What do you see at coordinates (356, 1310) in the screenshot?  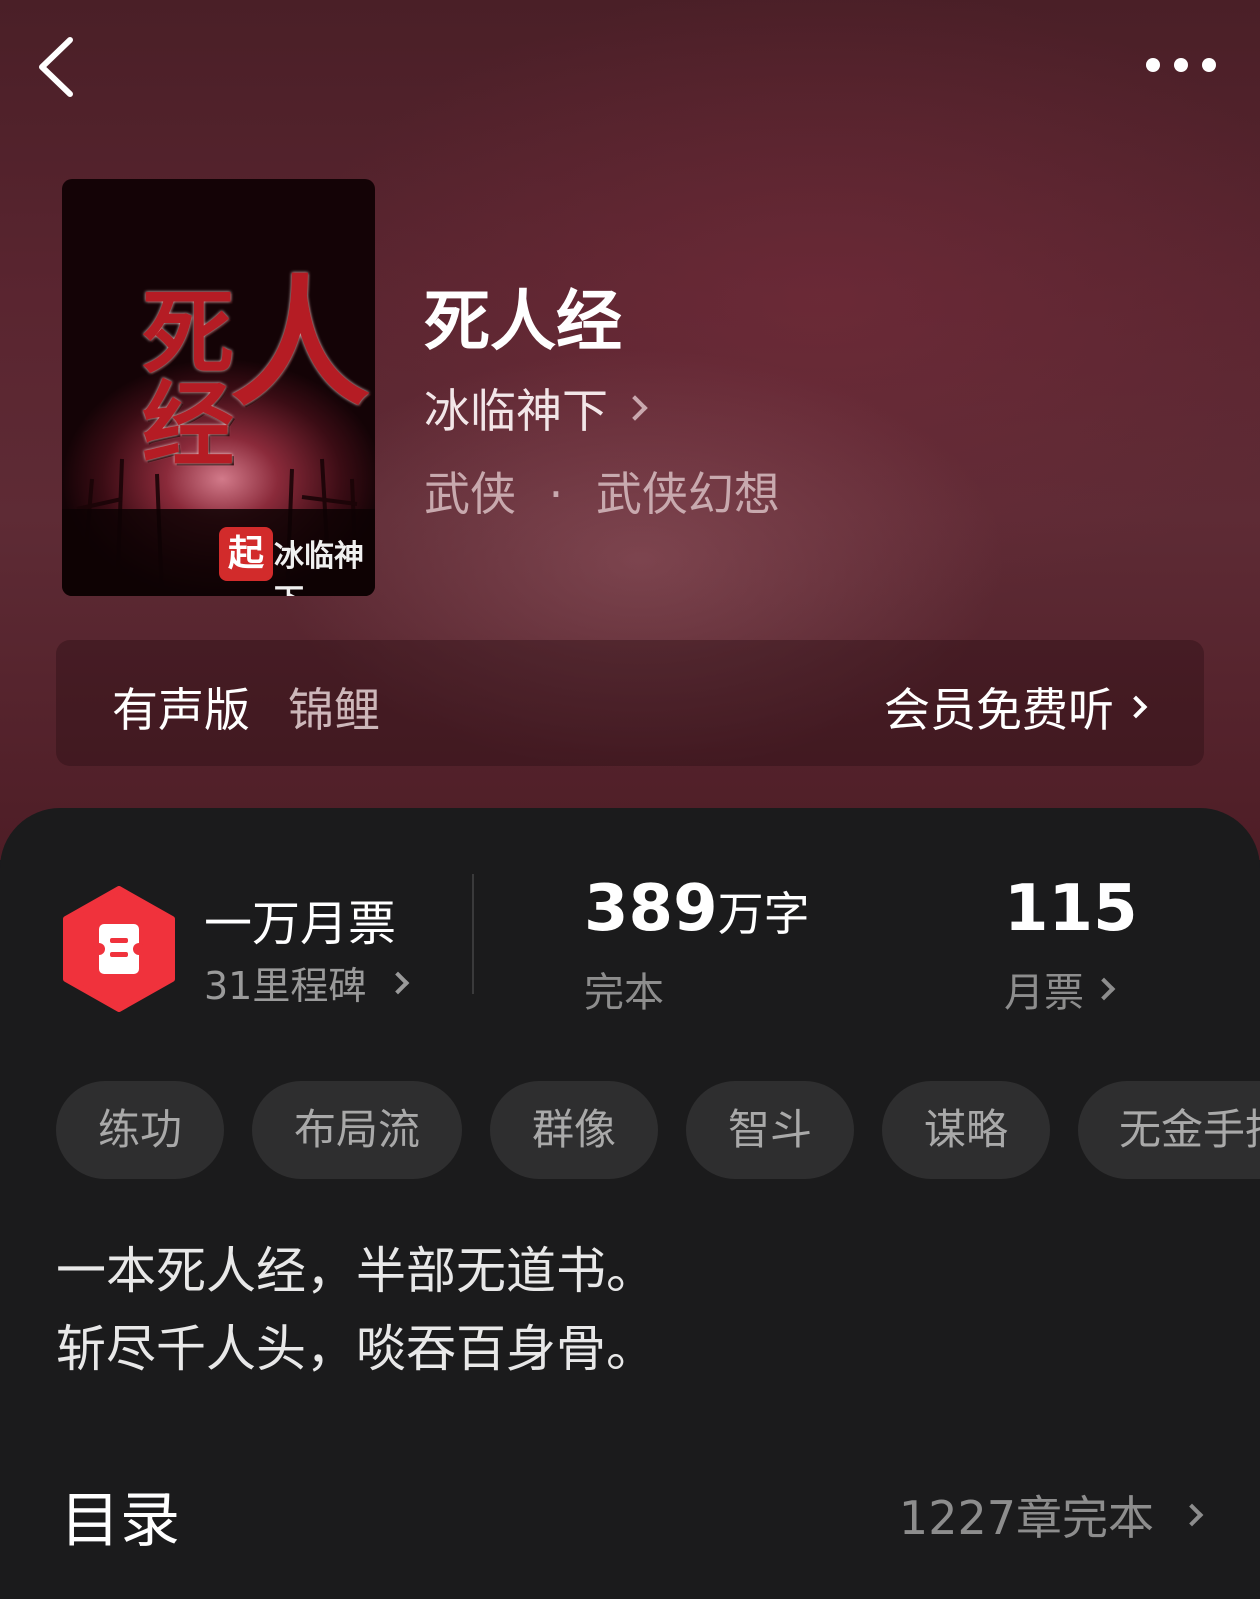 I see `synopsis: 一本死人经，半部无道书。 斩尽千人头，啖吞百身骨。` at bounding box center [356, 1310].